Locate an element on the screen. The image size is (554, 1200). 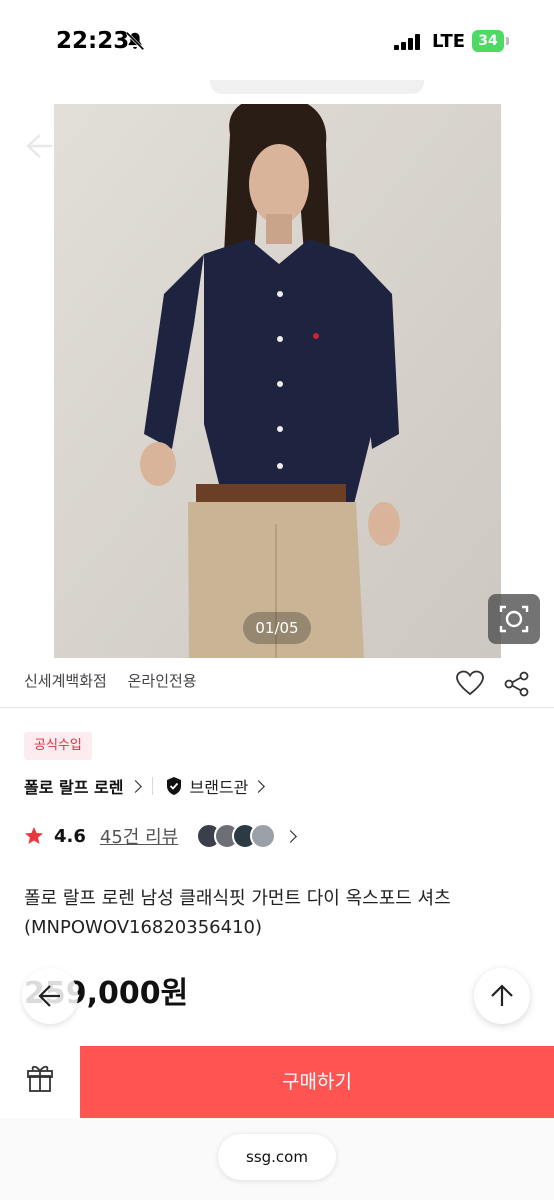
brand-row: 폴로 랄프 로렌 브랜드관 is located at coordinates (149, 786).